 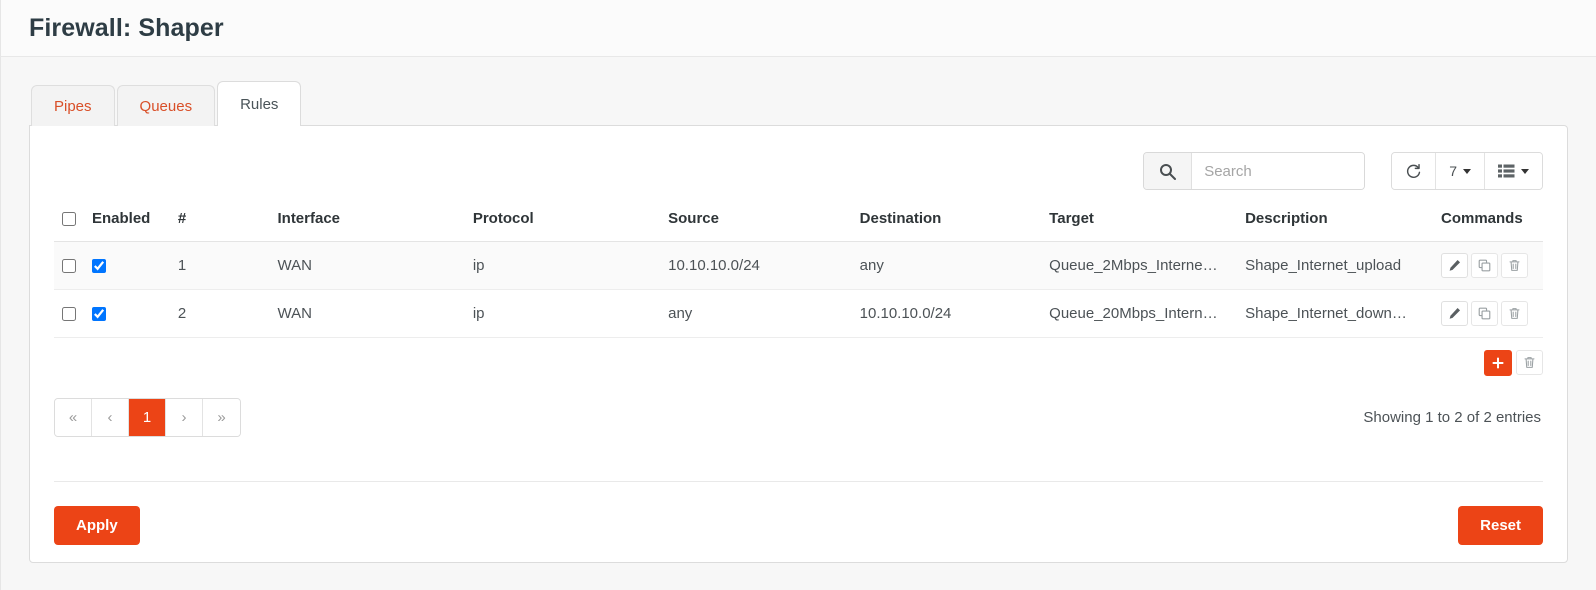 I want to click on tab-bar: Pipes Queues Rules, so click(x=799, y=103).